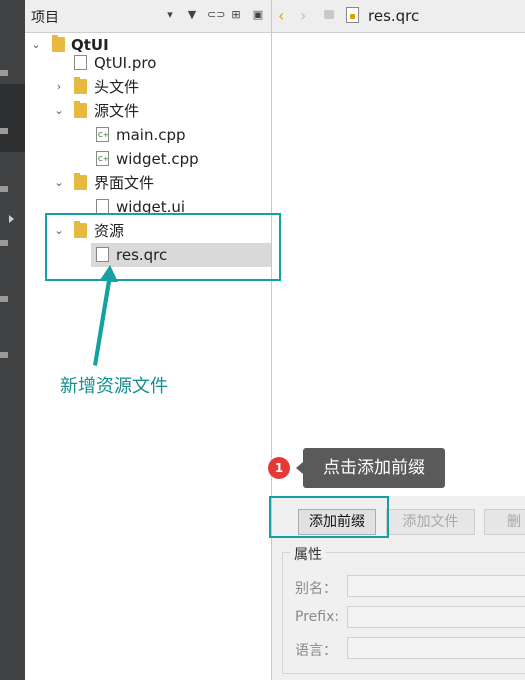  What do you see at coordinates (59, 87) in the screenshot?
I see `chevron-right-icon: ›` at bounding box center [59, 87].